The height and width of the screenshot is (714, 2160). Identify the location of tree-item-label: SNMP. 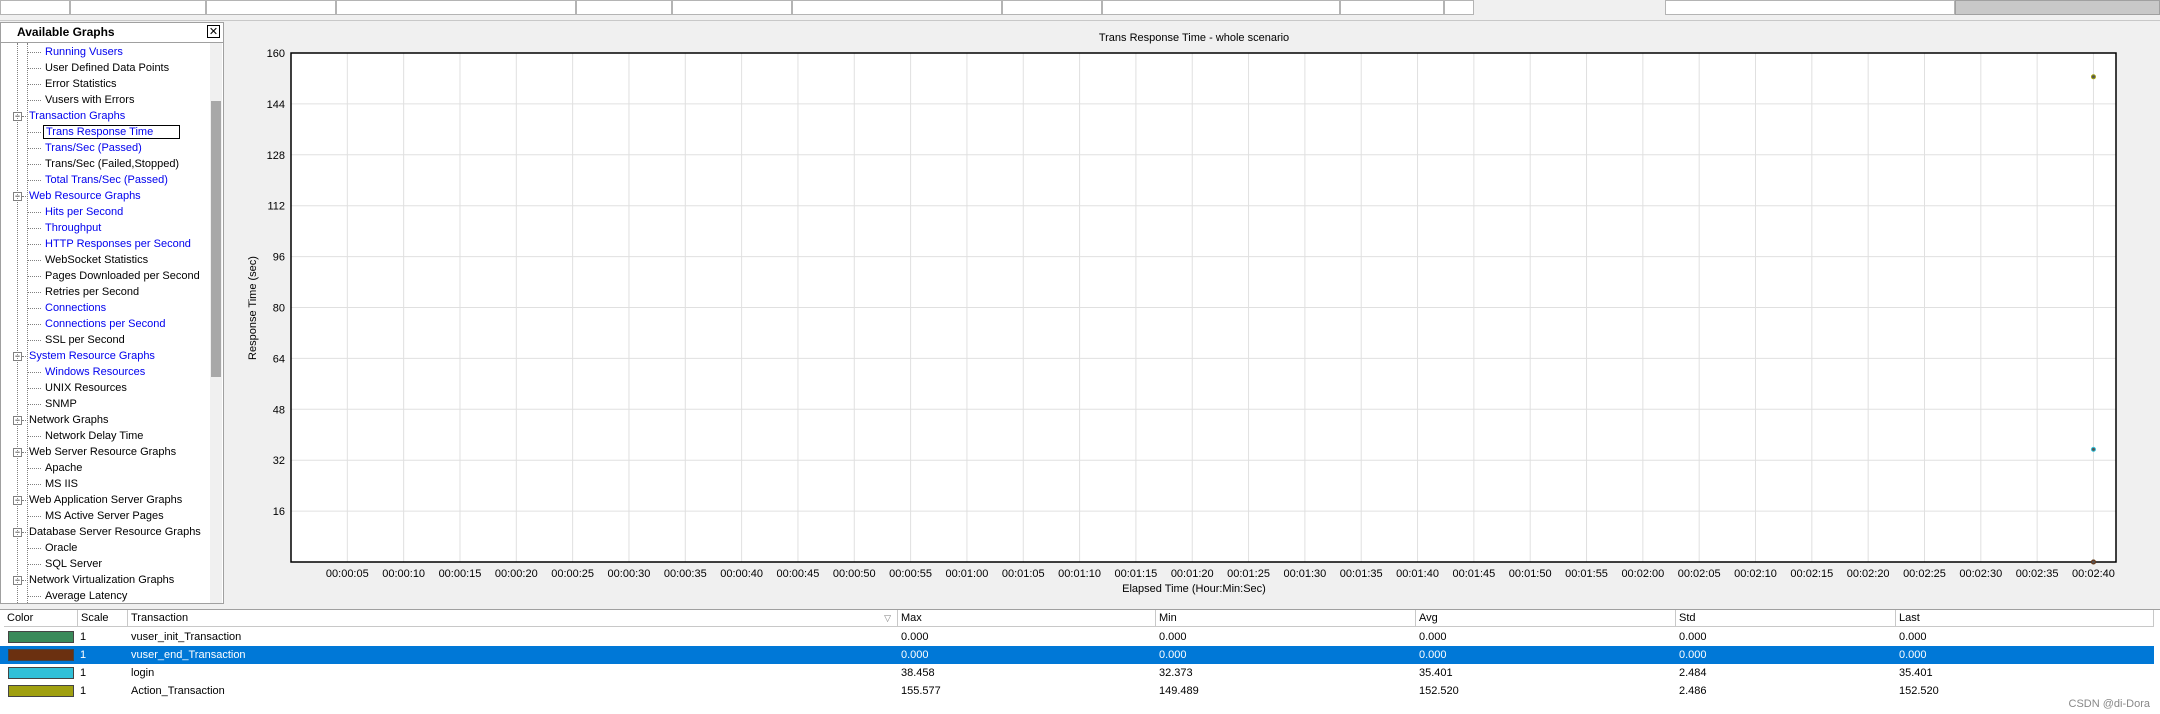
(61, 404).